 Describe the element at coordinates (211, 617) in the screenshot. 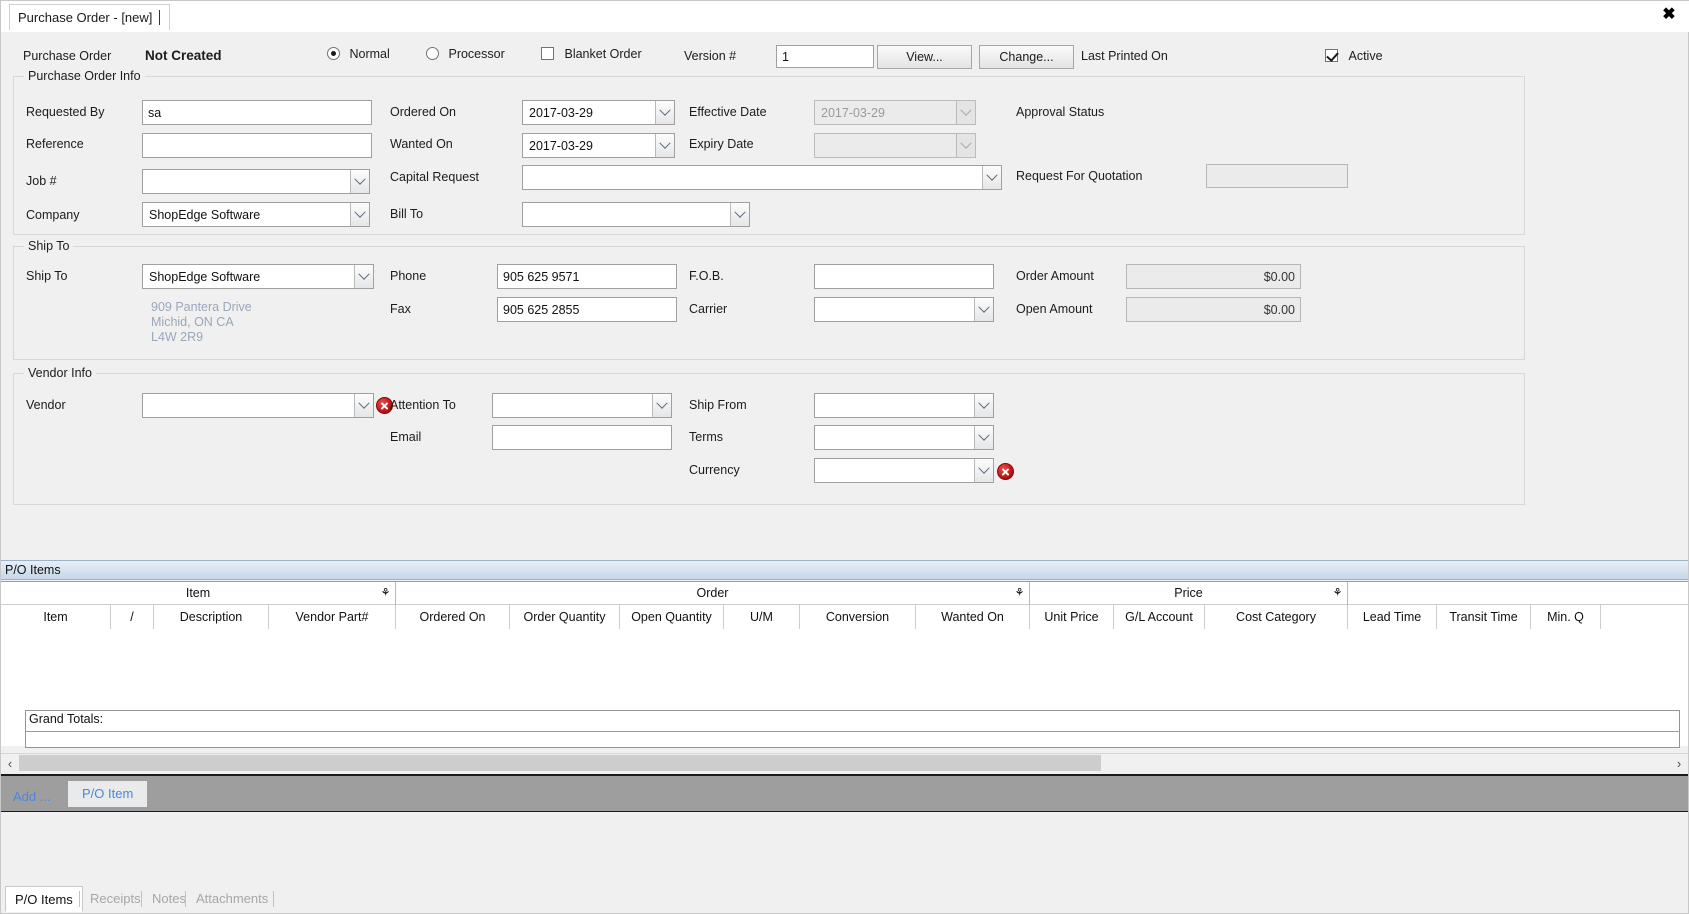

I see `column-header-description: Description` at that location.